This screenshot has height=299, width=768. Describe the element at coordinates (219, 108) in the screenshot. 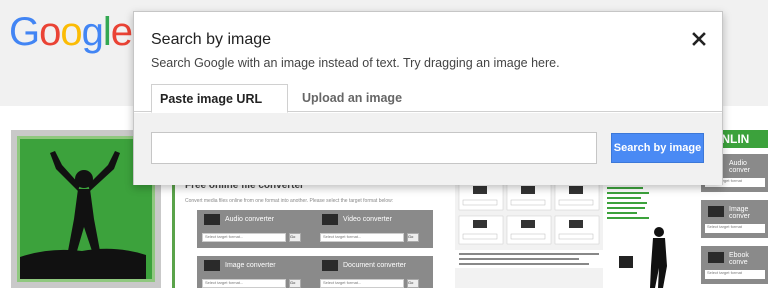

I see `tab-paste-image-url: Paste image URL?` at that location.